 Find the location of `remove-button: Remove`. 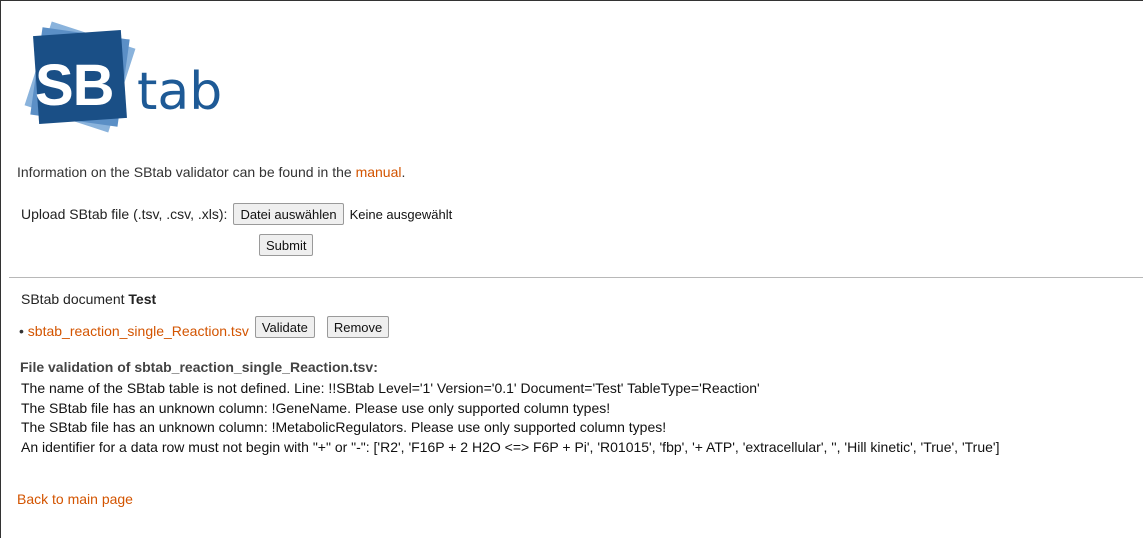

remove-button: Remove is located at coordinates (358, 327).